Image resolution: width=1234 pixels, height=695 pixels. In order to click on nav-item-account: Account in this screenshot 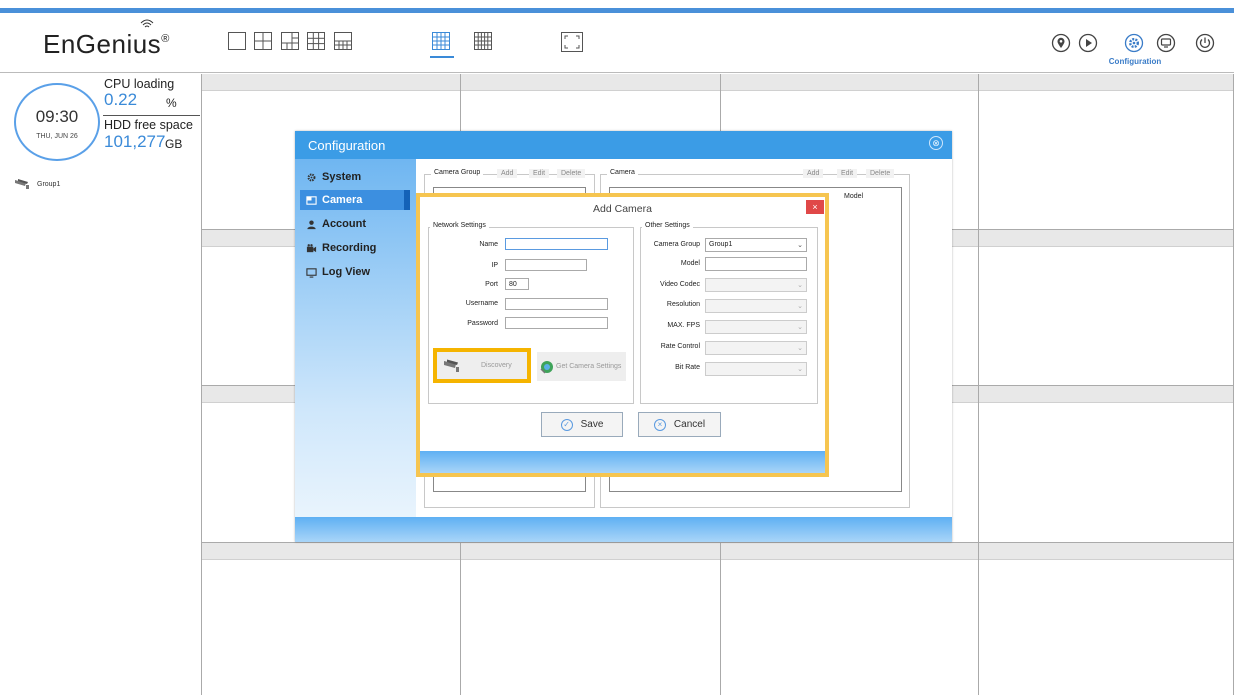, I will do `click(360, 224)`.